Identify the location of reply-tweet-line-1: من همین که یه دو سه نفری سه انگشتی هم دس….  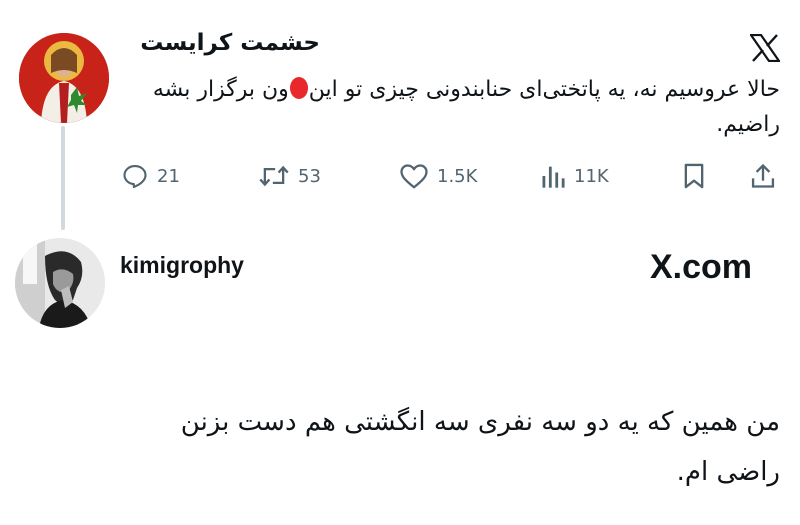
(480, 422).